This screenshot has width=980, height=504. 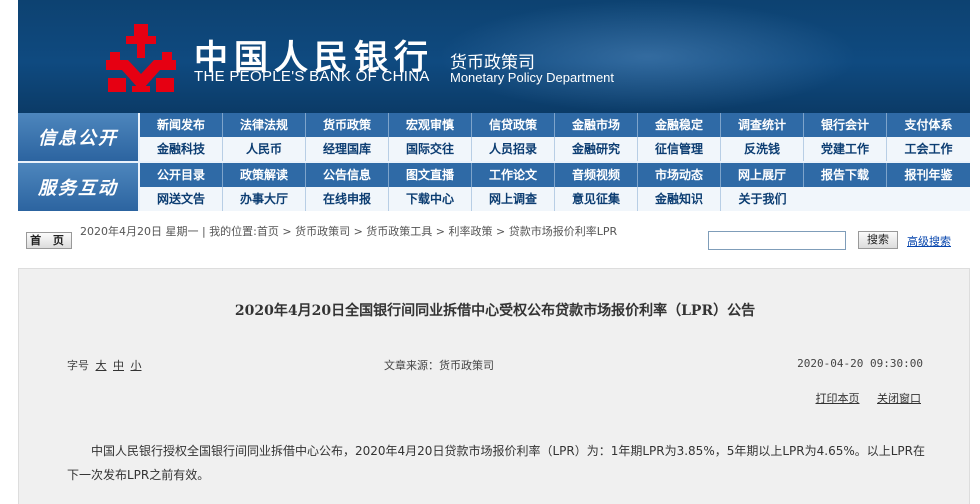 I want to click on article-title: 2020年4月20日全国银行间同业拆借中心受权公布贷款市场报价利率（LPR）公告, so click(x=495, y=311).